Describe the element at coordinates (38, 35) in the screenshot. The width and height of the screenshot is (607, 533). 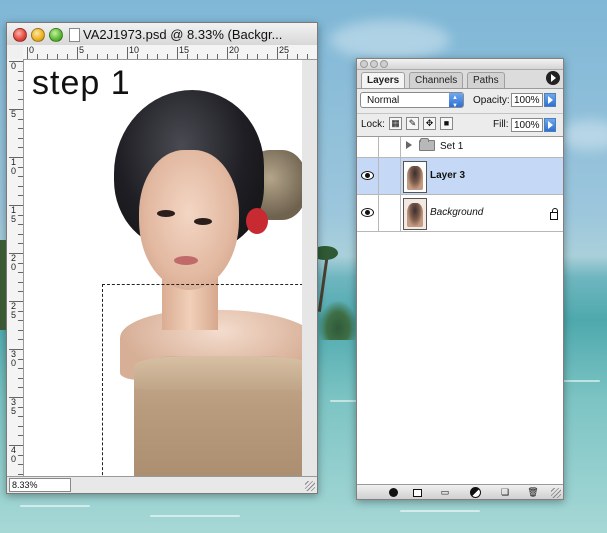
I see `minimize-button` at that location.